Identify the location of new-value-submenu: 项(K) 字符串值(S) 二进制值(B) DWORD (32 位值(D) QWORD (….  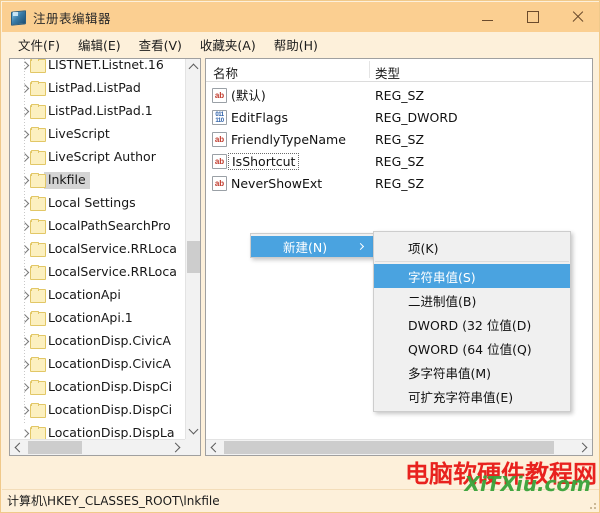
(472, 321).